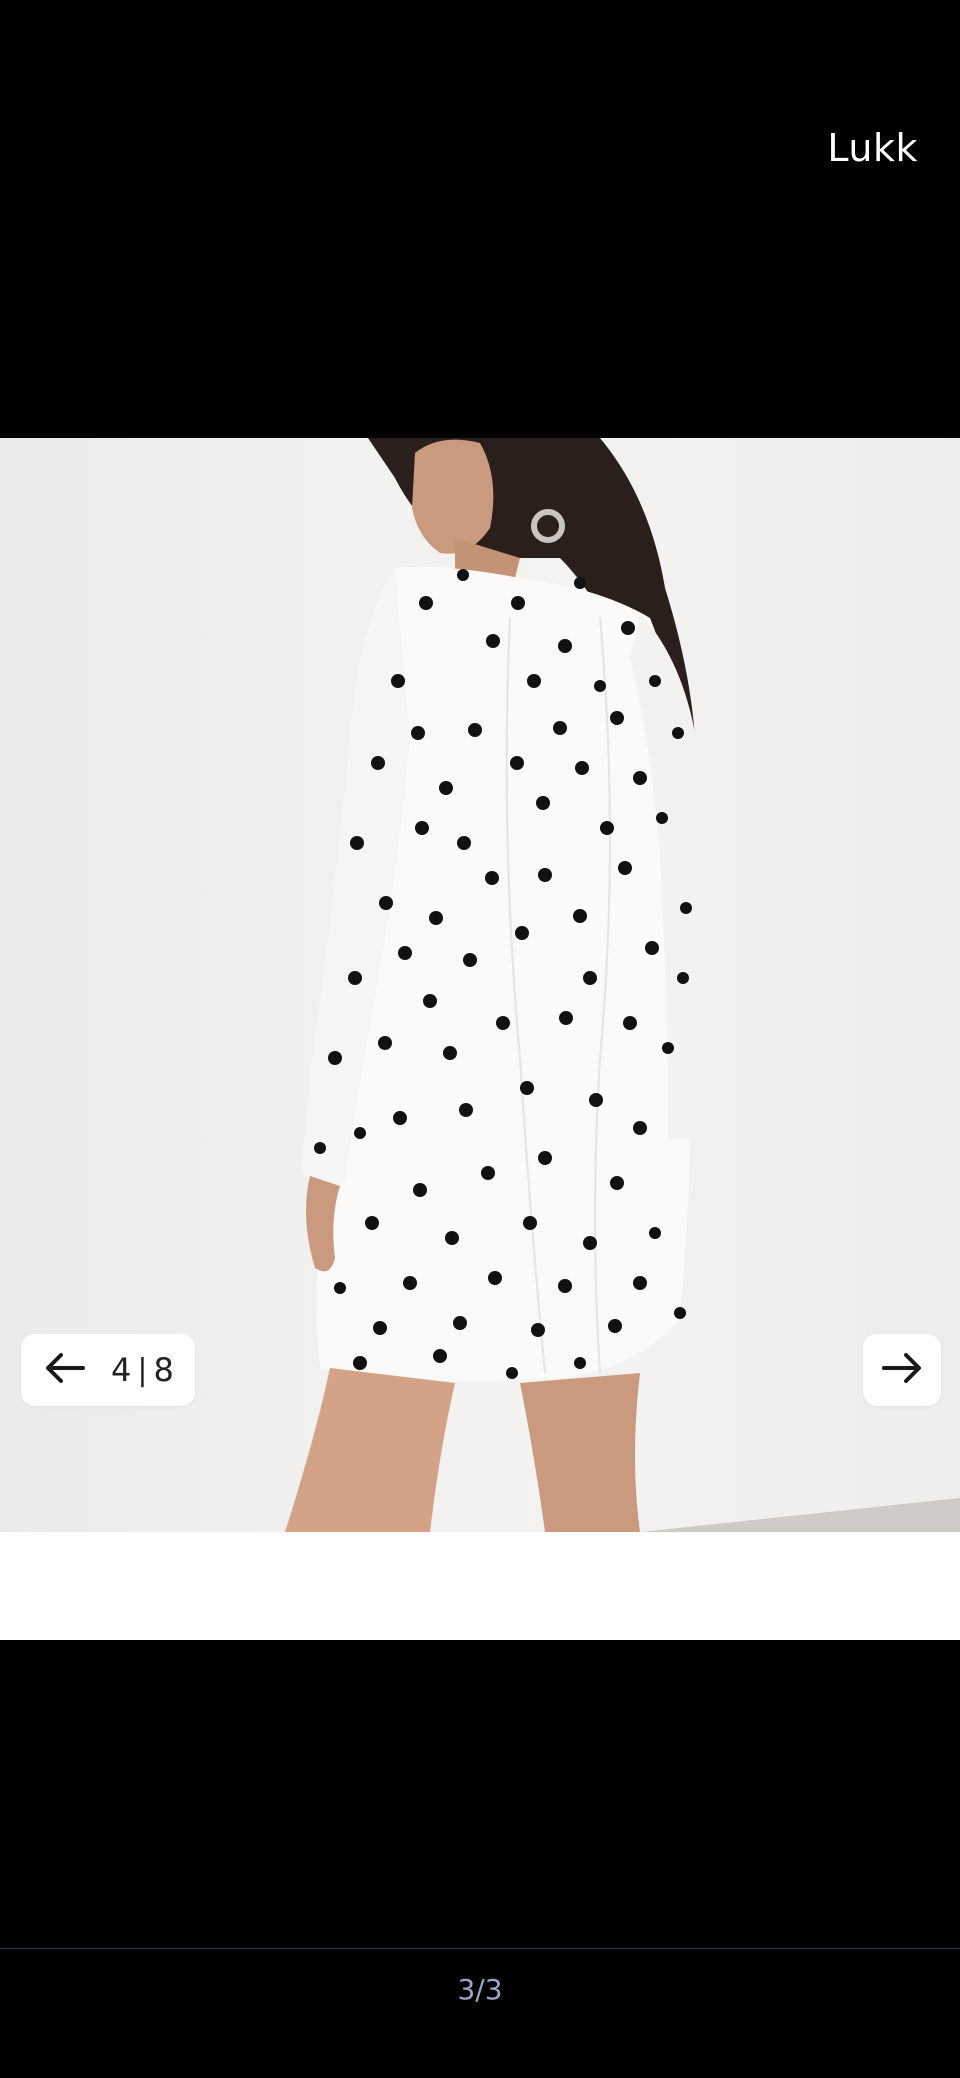  I want to click on next-image-button, so click(902, 1370).